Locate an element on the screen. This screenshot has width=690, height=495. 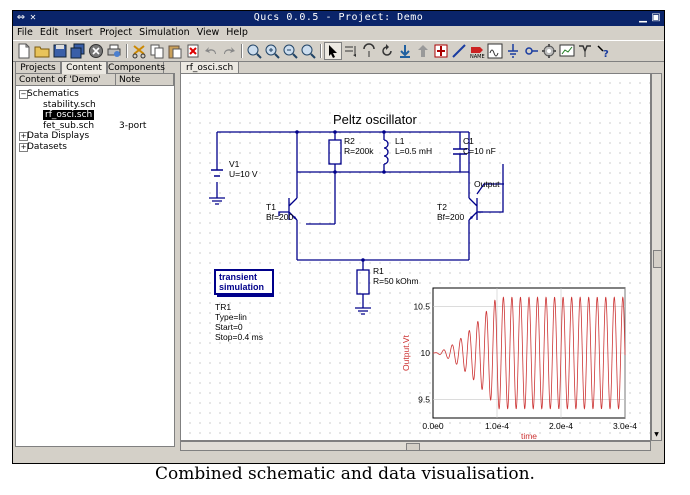
select-arrow-icon is located at coordinates (333, 51).